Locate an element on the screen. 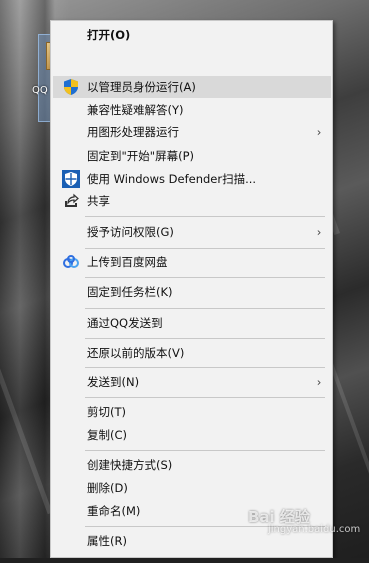 The height and width of the screenshot is (563, 369). menu-item-label: 固定到"开始"屏幕(P) is located at coordinates (140, 156).